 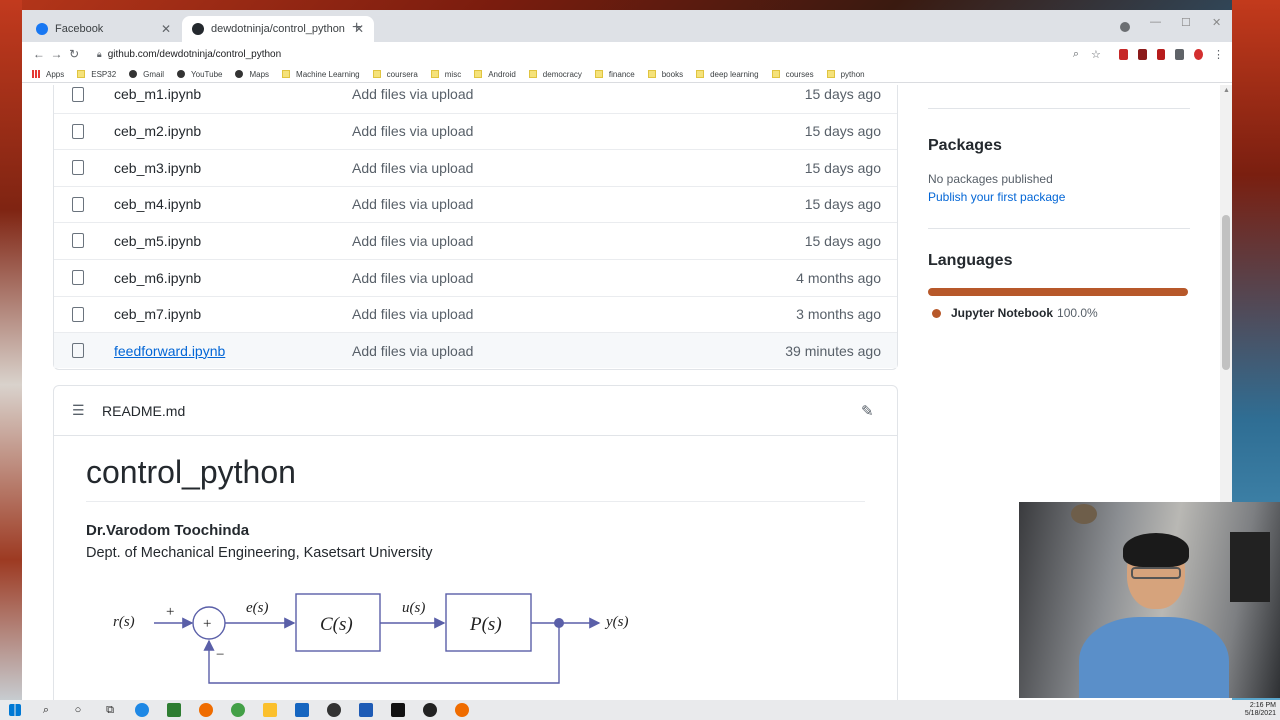 I want to click on terminal-icon, so click(x=398, y=710).